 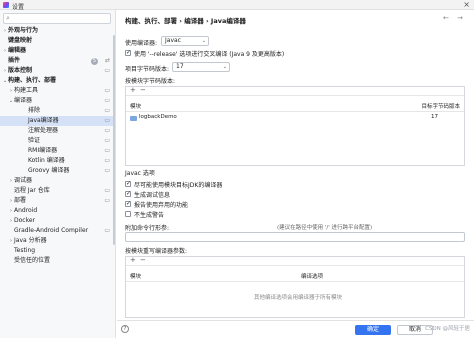 I want to click on sidebar-item-compiler: ⌄编译器 ▭, so click(x=57, y=101).